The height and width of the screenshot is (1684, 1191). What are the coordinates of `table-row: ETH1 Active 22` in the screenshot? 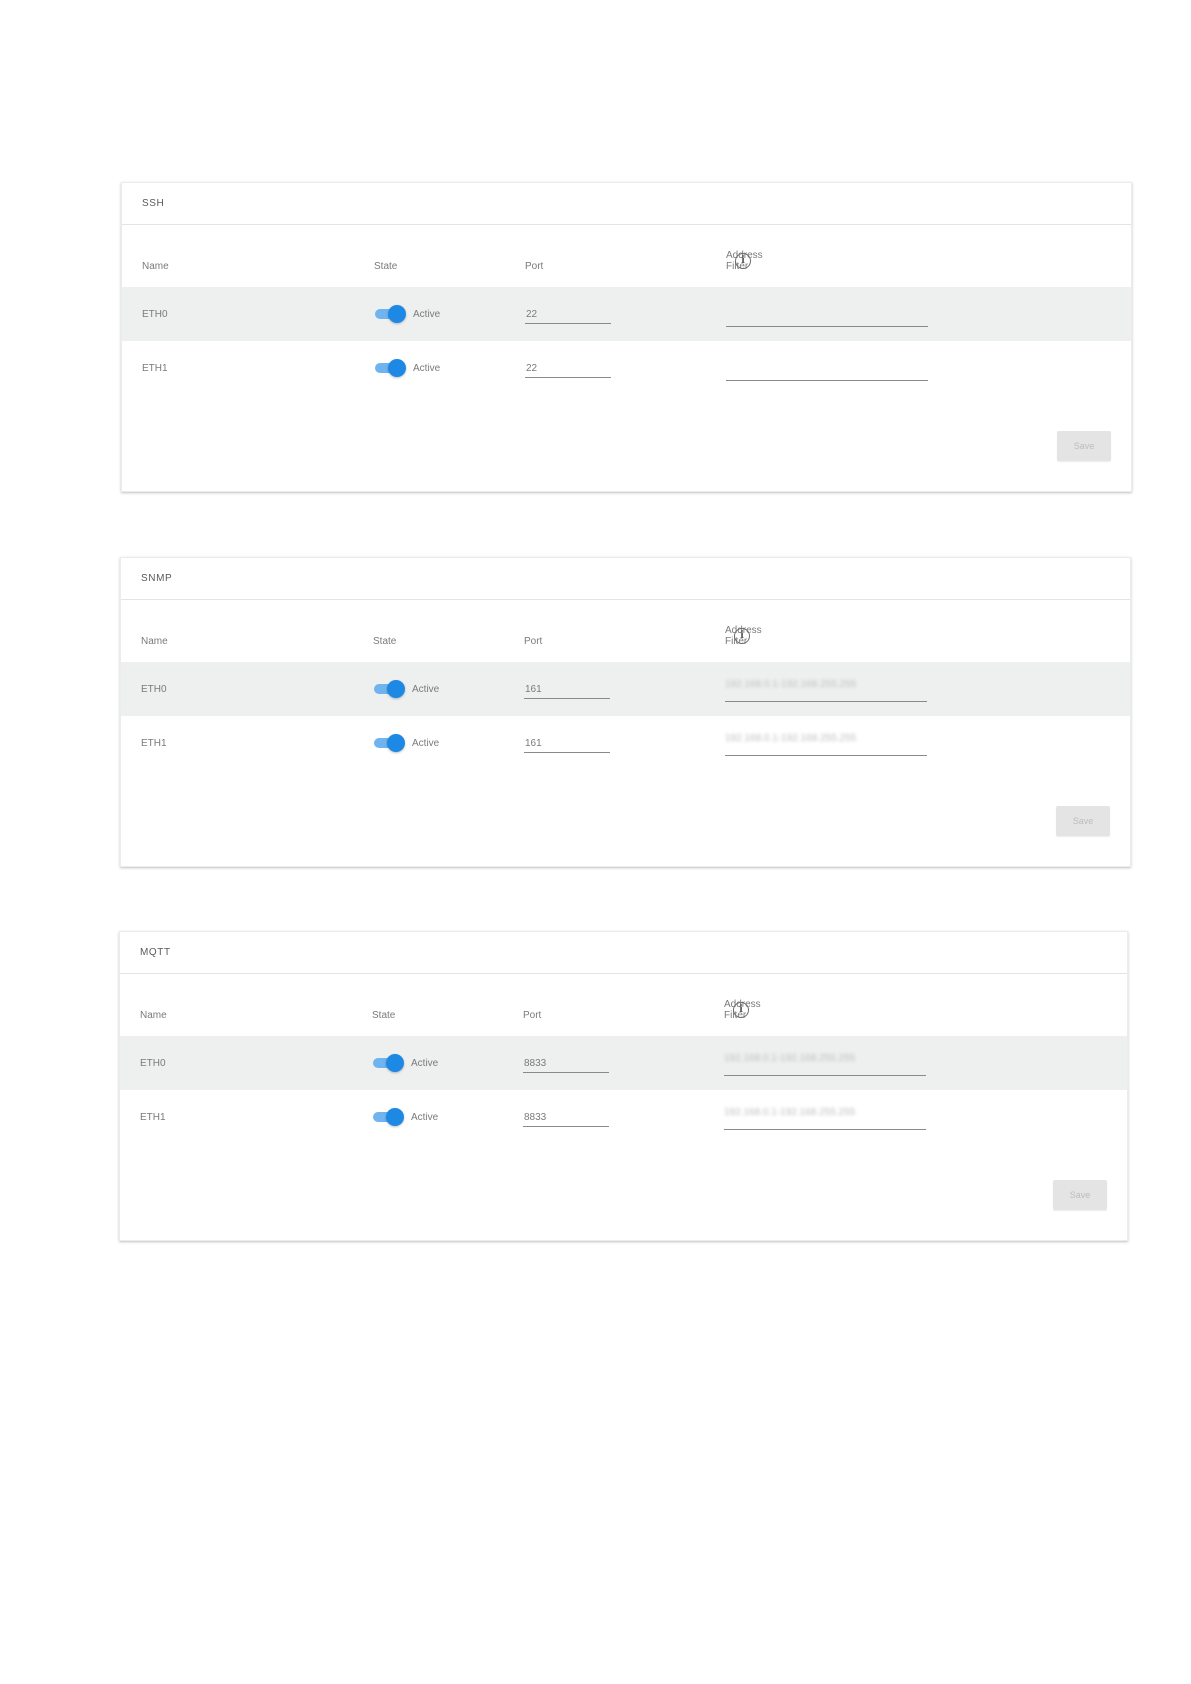 It's located at (626, 368).